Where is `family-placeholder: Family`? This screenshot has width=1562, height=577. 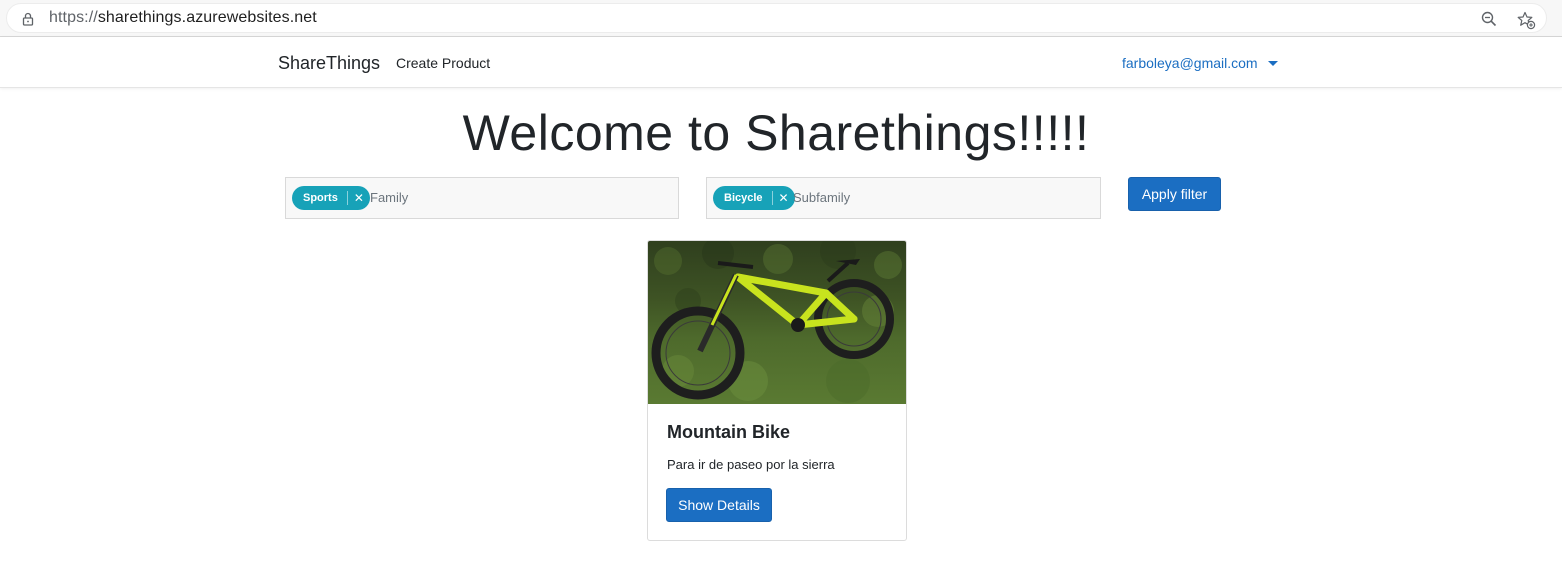 family-placeholder: Family is located at coordinates (389, 197).